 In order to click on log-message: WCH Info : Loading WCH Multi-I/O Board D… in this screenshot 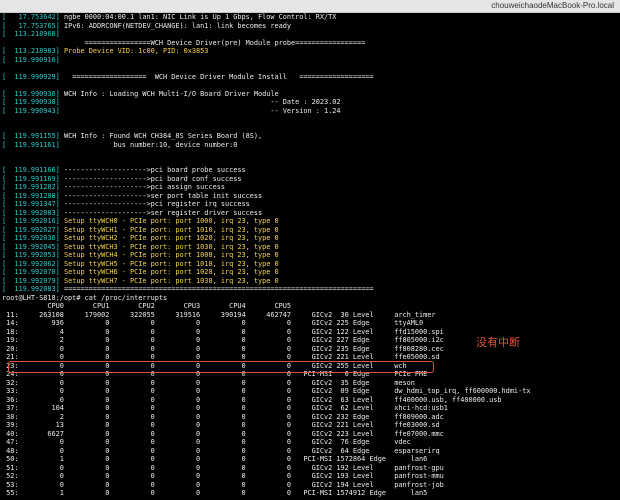, I will do `click(169, 93)`.